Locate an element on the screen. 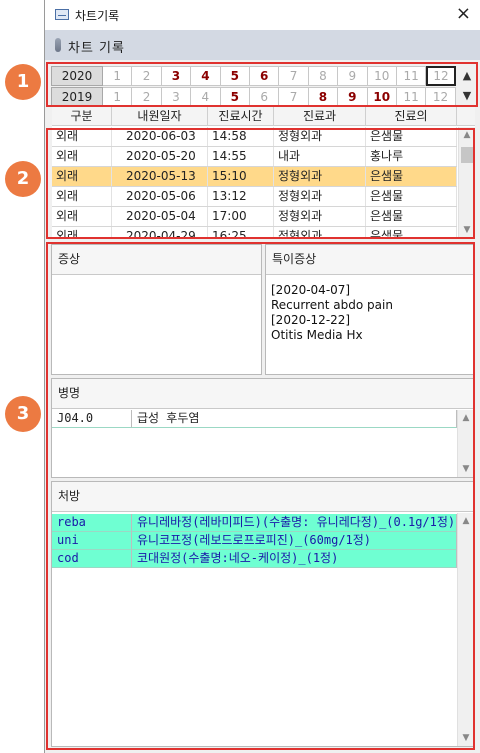 The width and height of the screenshot is (480, 753). column-header: 진료시간 is located at coordinates (241, 115).